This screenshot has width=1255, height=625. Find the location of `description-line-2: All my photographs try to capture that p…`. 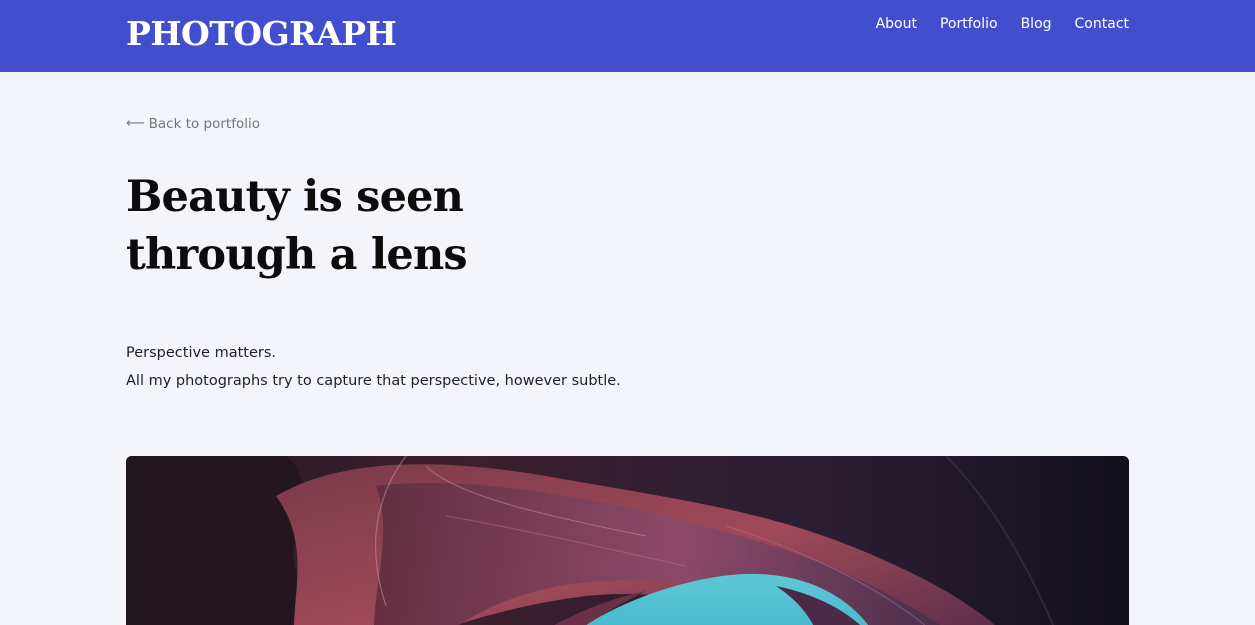

description-line-2: All my photographs try to capture that p… is located at coordinates (373, 381).